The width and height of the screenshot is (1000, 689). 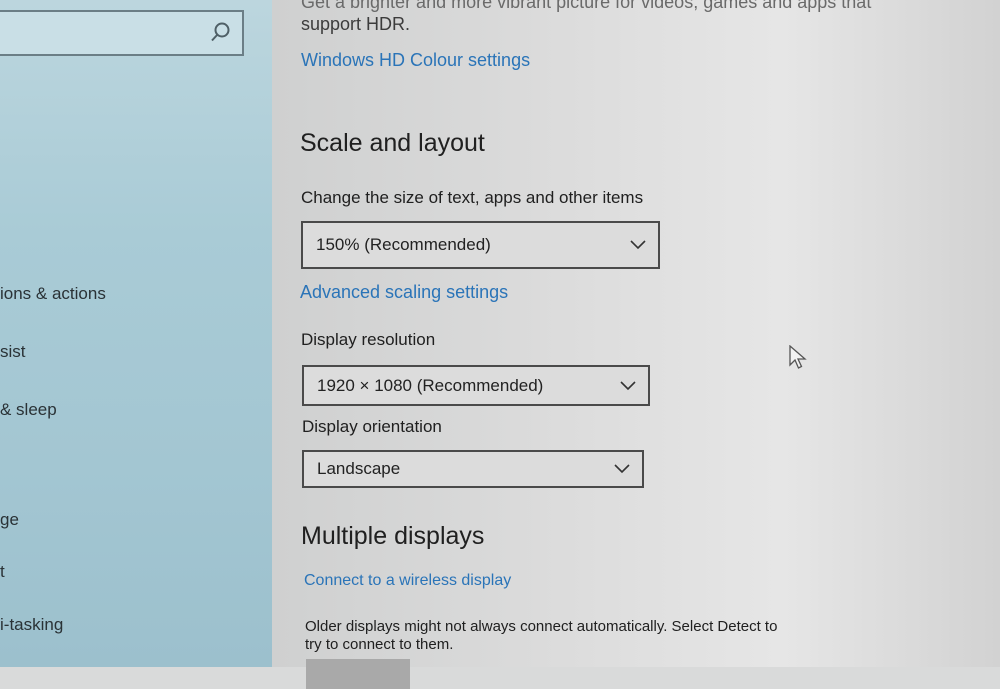 I want to click on hdr-description-end: support HDR., so click(x=356, y=24).